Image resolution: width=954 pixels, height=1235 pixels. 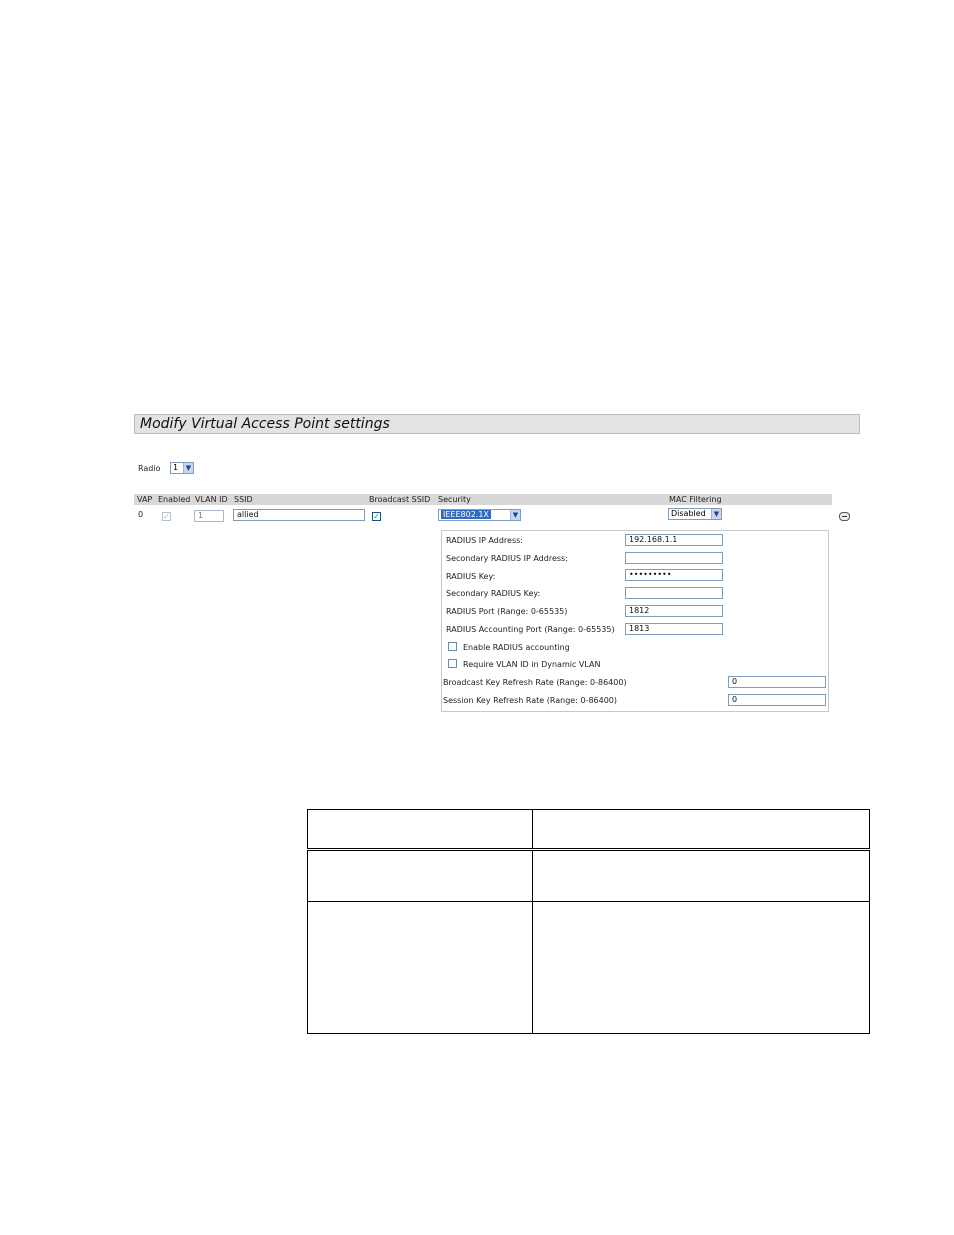 What do you see at coordinates (674, 575) in the screenshot?
I see `radius-key-input: •••••••••` at bounding box center [674, 575].